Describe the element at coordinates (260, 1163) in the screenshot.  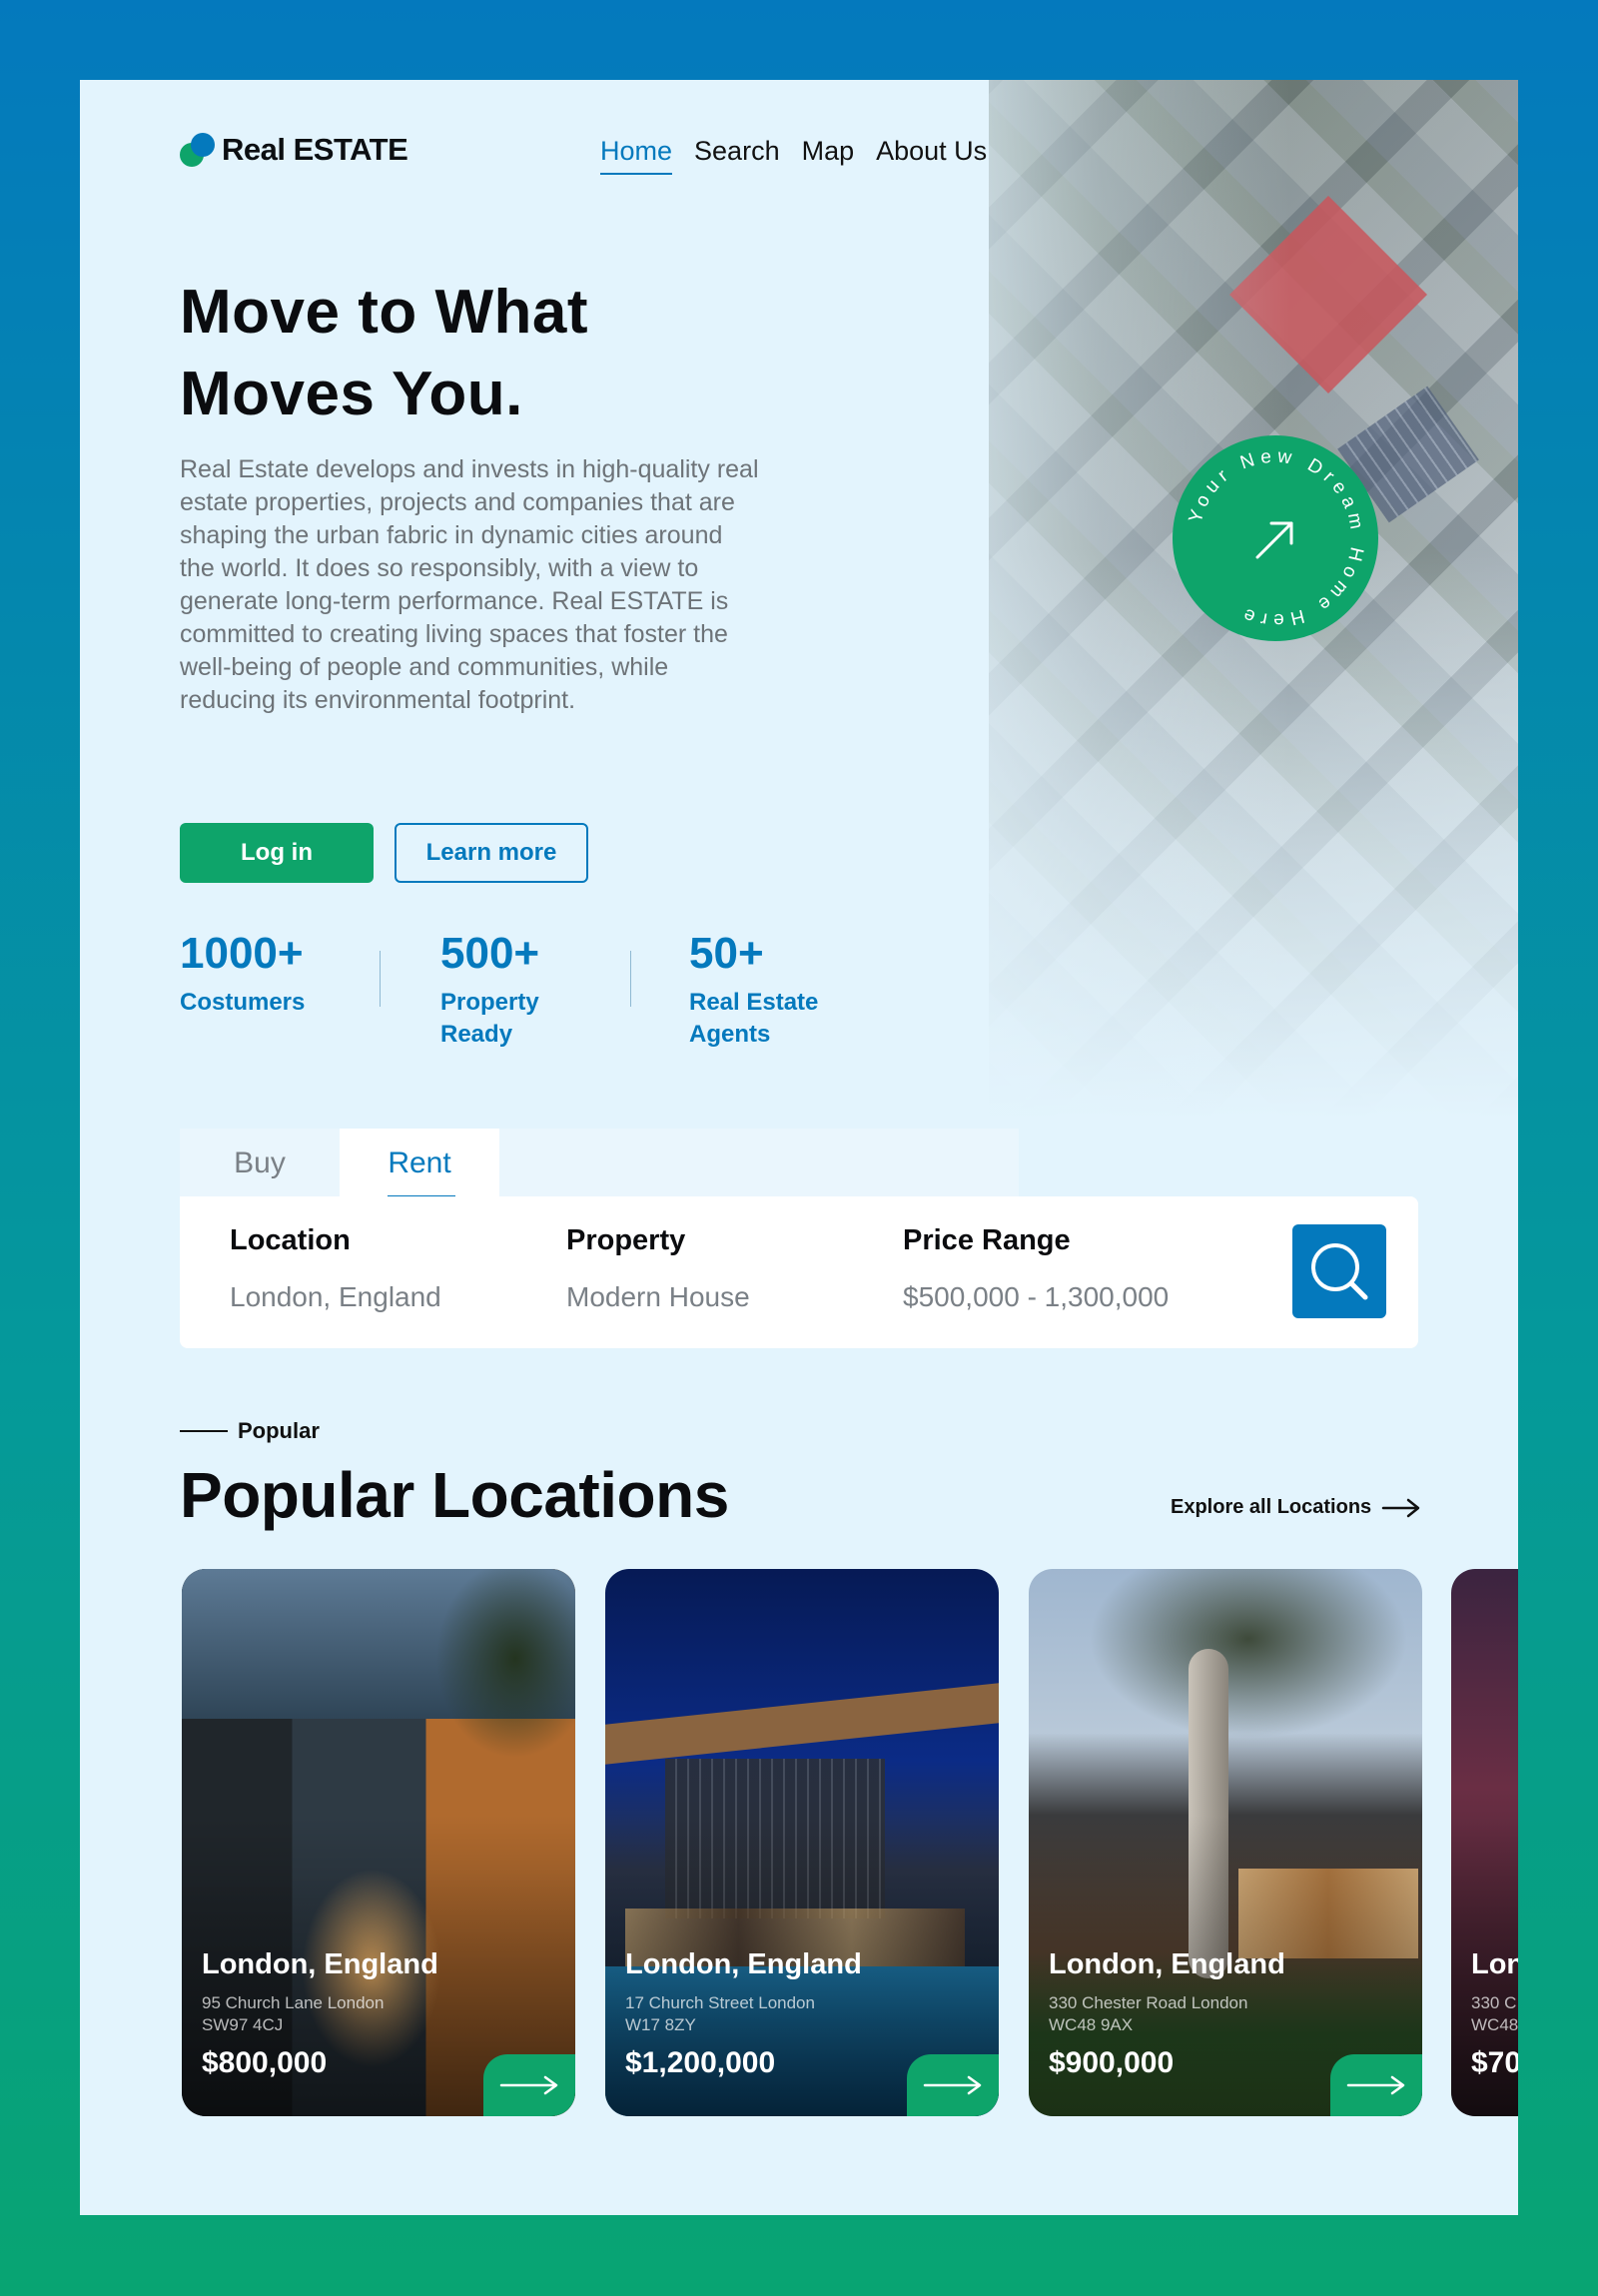
I see `tab-buy: Buy` at that location.